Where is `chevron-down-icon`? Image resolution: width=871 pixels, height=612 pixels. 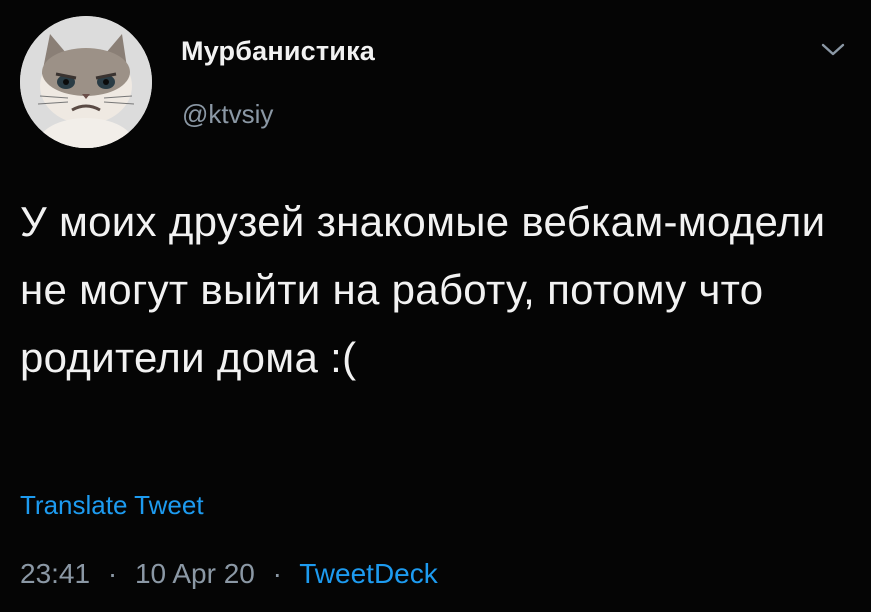
chevron-down-icon is located at coordinates (833, 49).